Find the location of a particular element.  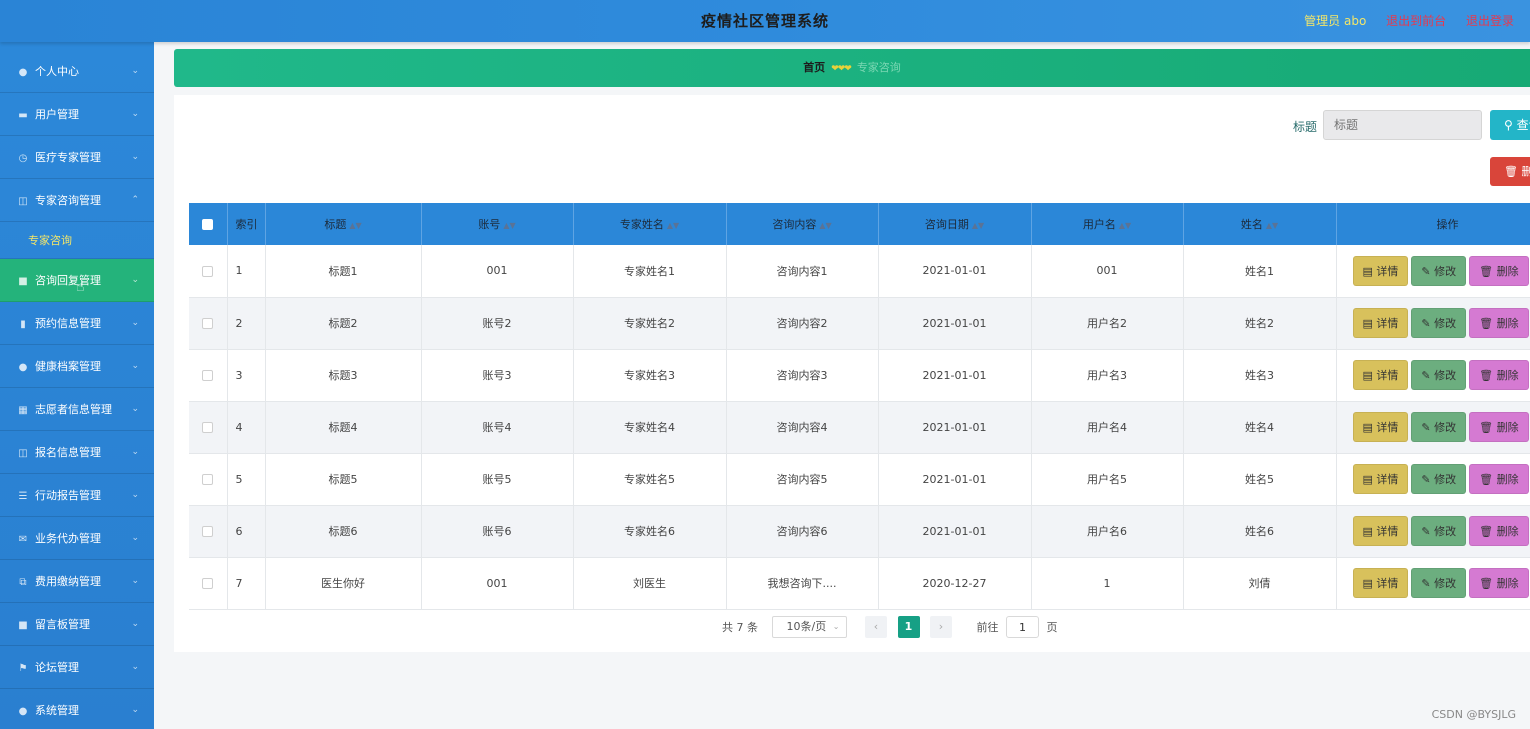

sidebar-item-message-board: ■ 留言板管理 ⌄ is located at coordinates (77, 624).